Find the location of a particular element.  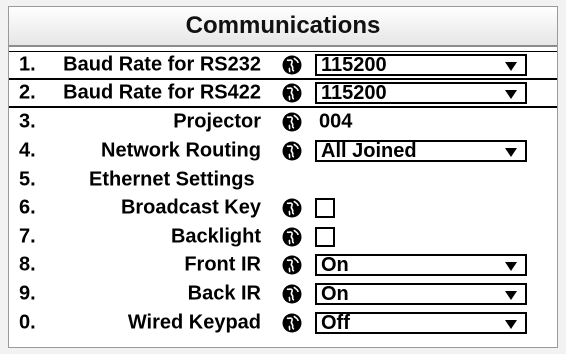

menu-row-ethernet-settings: 5. Ethernet Settings is located at coordinates (283, 179).